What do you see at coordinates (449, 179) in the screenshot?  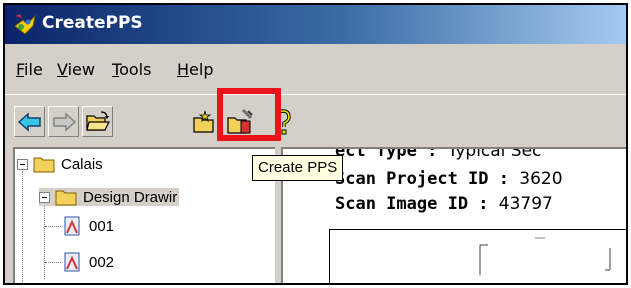 I see `scan-project-id-line: Scan Project ID : 3620` at bounding box center [449, 179].